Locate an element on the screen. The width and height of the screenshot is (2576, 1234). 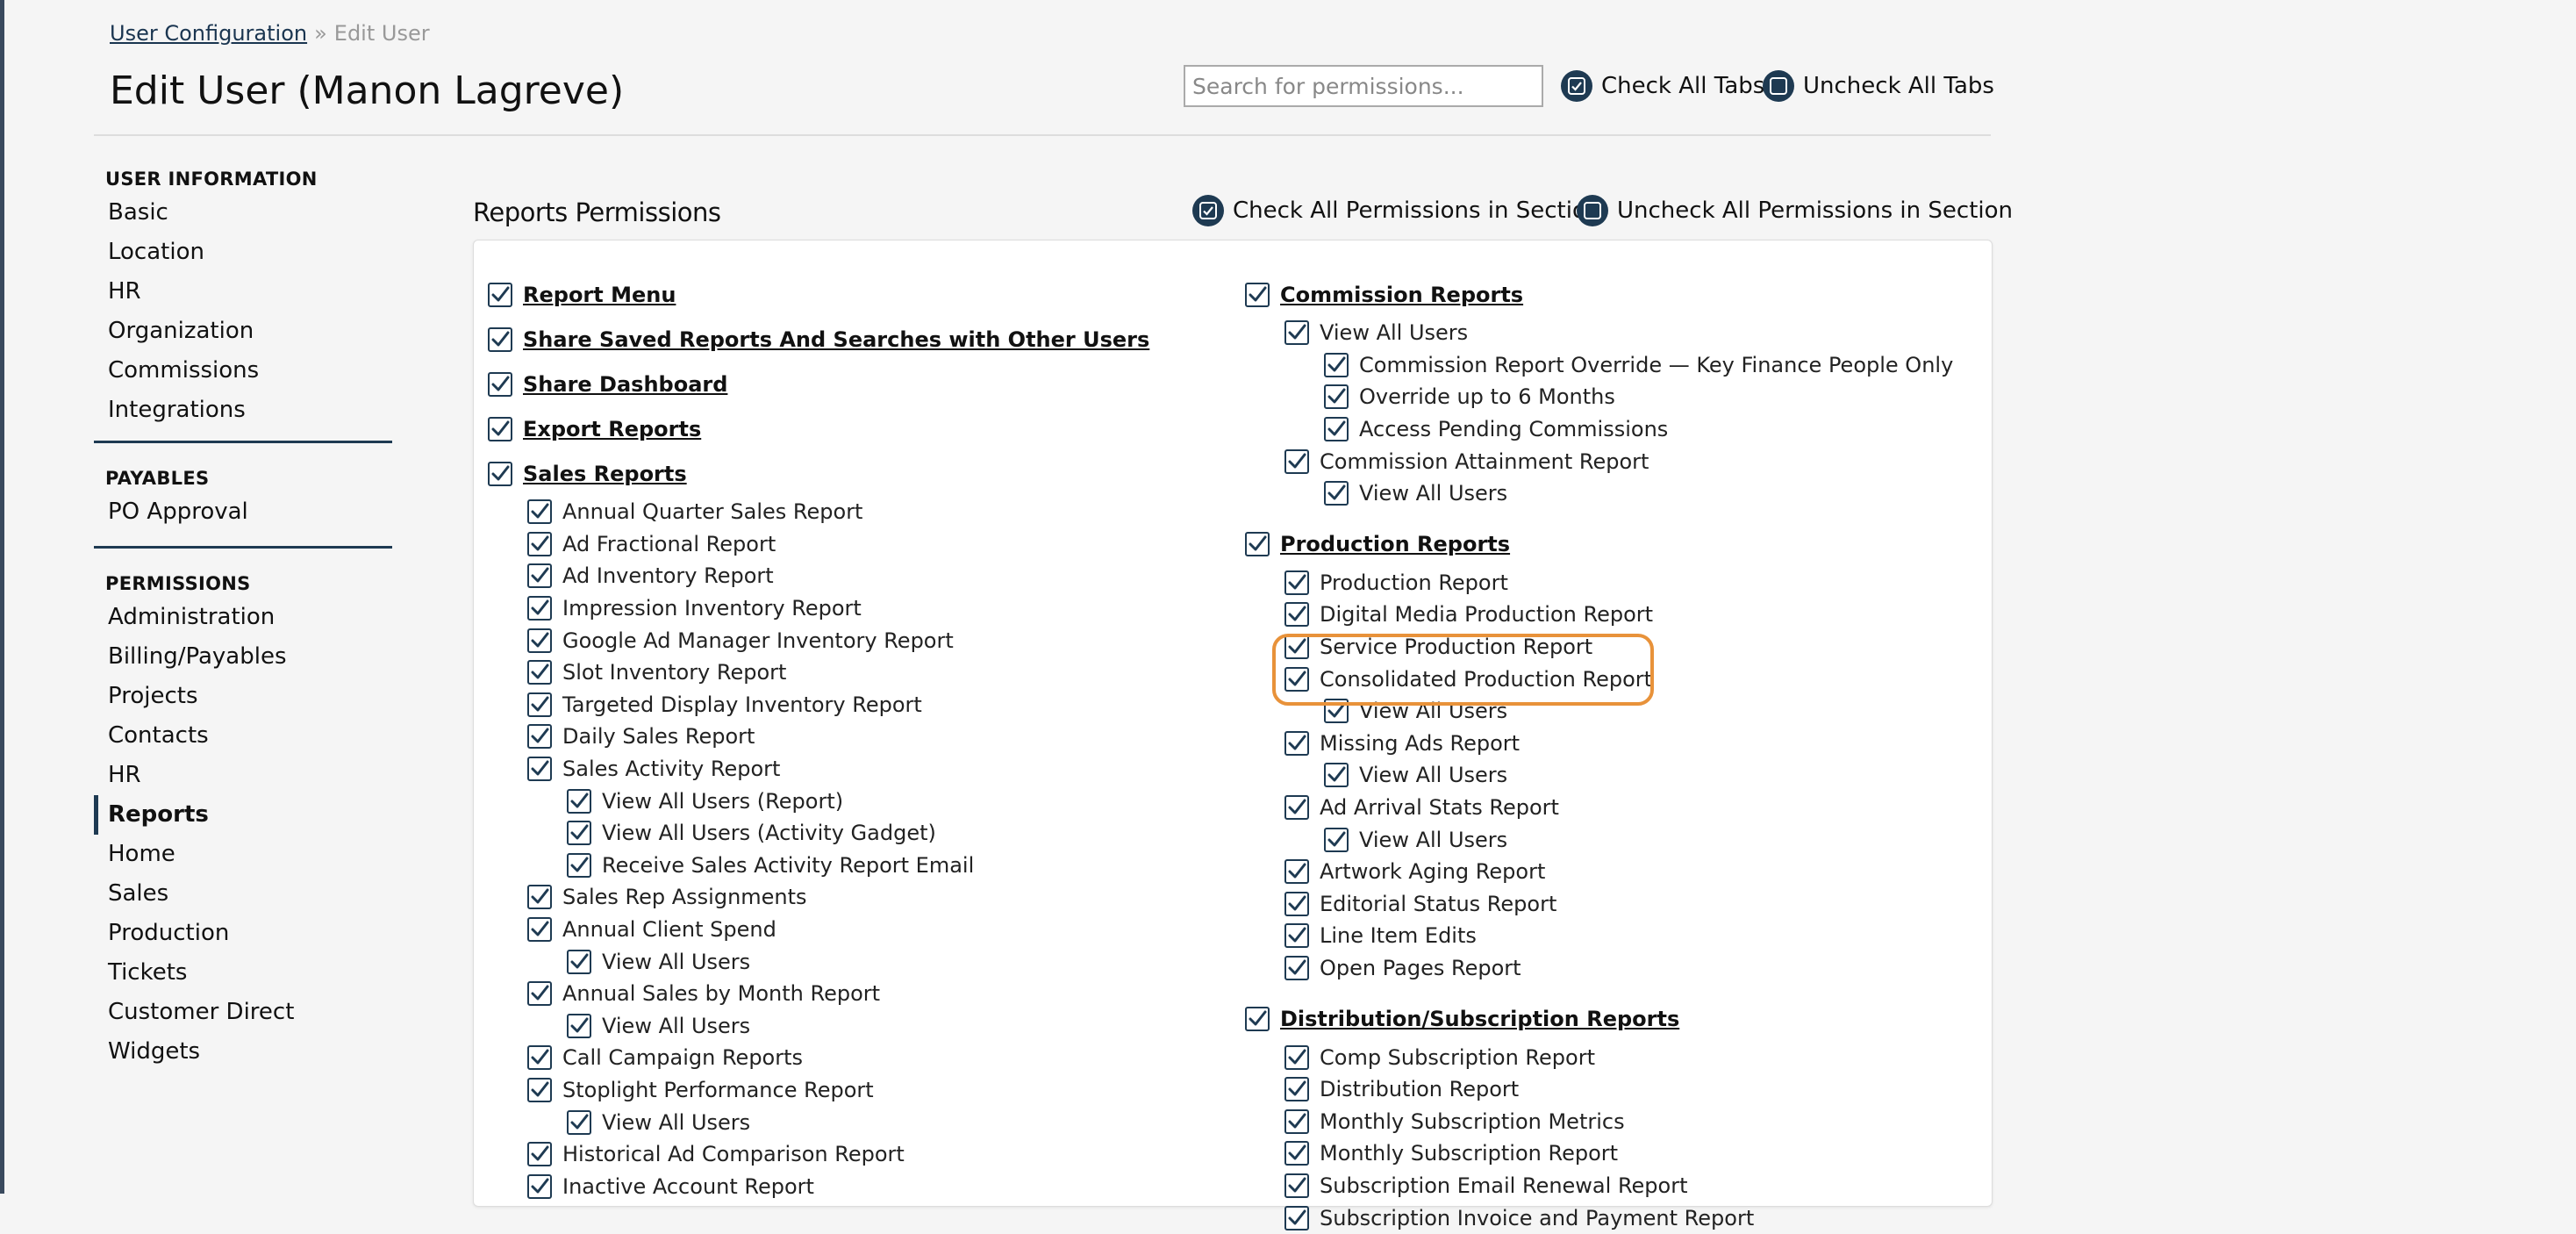
sidebar-item-hr-permissions: HR is located at coordinates (243, 776).